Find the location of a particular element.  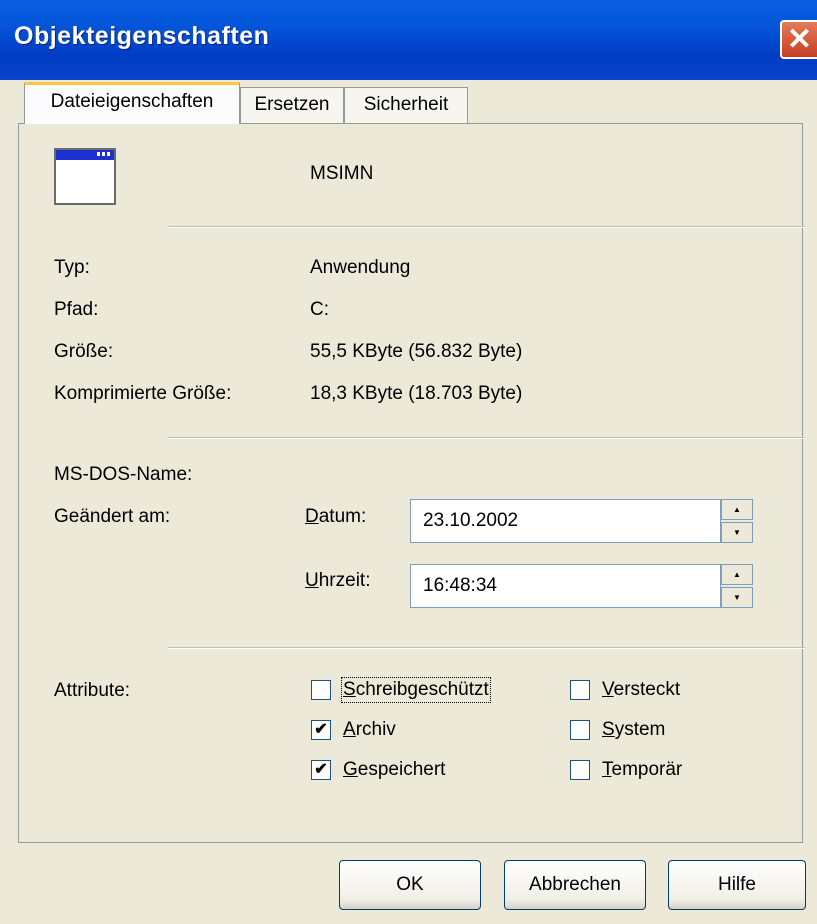

checkbox-label-gespeichert: Gespeichert is located at coordinates (394, 770).